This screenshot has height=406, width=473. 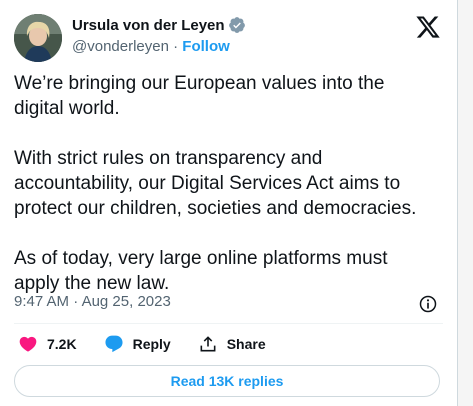 I want to click on author-handle: @vonderleyen, so click(x=120, y=46).